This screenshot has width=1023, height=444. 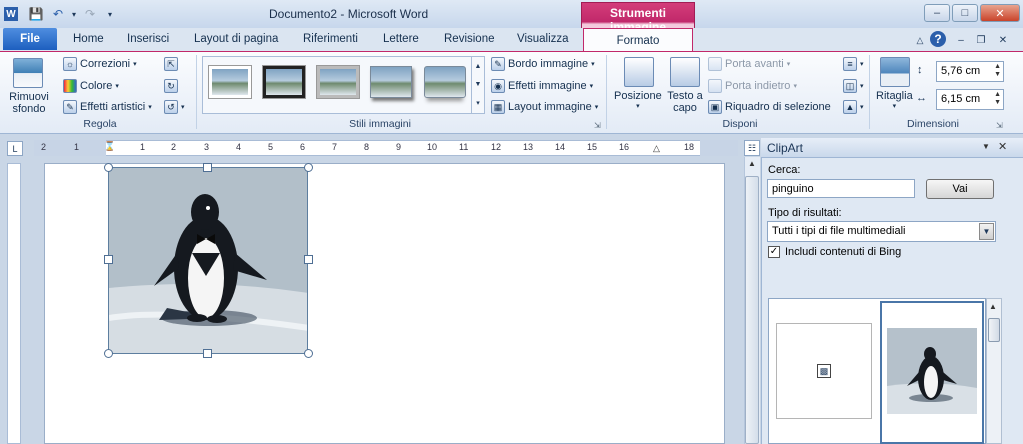 I want to click on save-icon: 💾, so click(x=36, y=14).